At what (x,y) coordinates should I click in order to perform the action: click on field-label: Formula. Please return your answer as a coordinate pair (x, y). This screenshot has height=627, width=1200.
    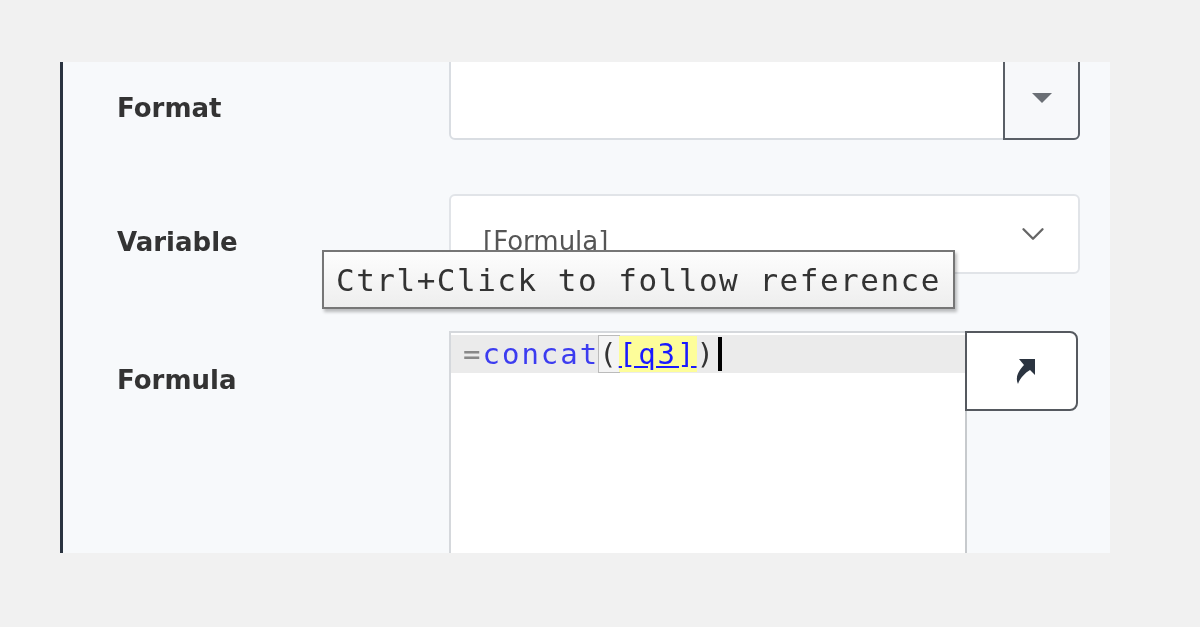
    Looking at the image, I should click on (177, 380).